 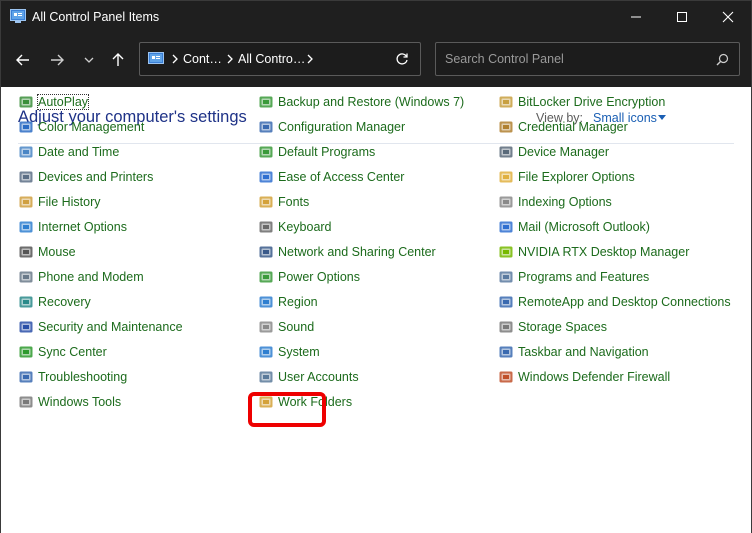 I want to click on control-panel-item: Devices and Printers, so click(x=100, y=176).